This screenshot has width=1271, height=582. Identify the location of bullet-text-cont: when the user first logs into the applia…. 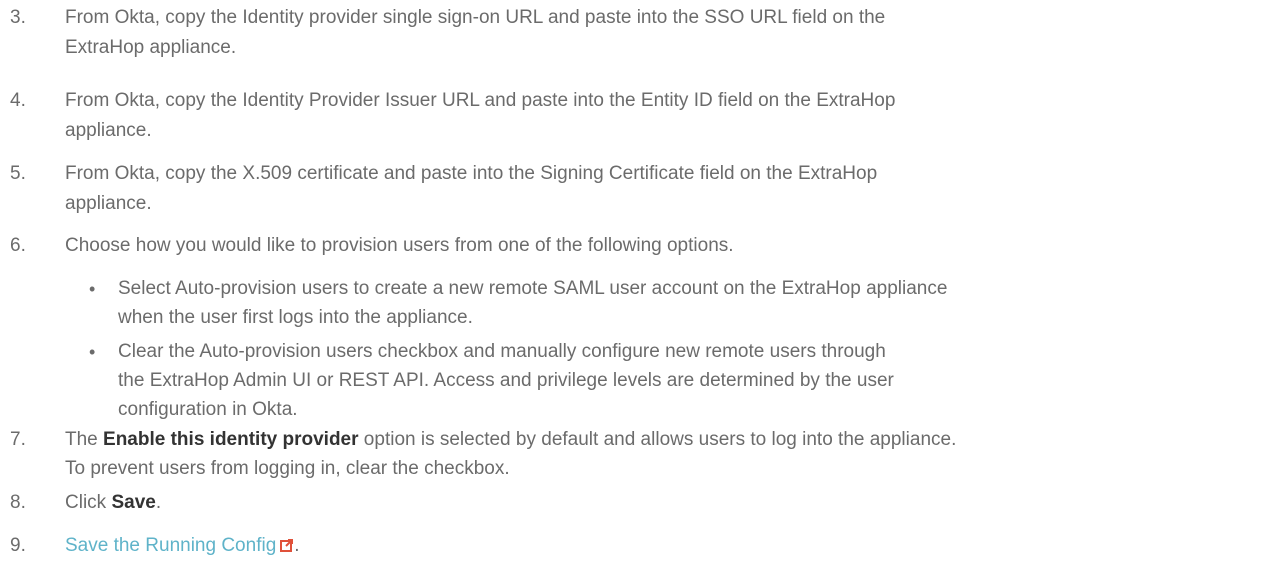
(295, 317).